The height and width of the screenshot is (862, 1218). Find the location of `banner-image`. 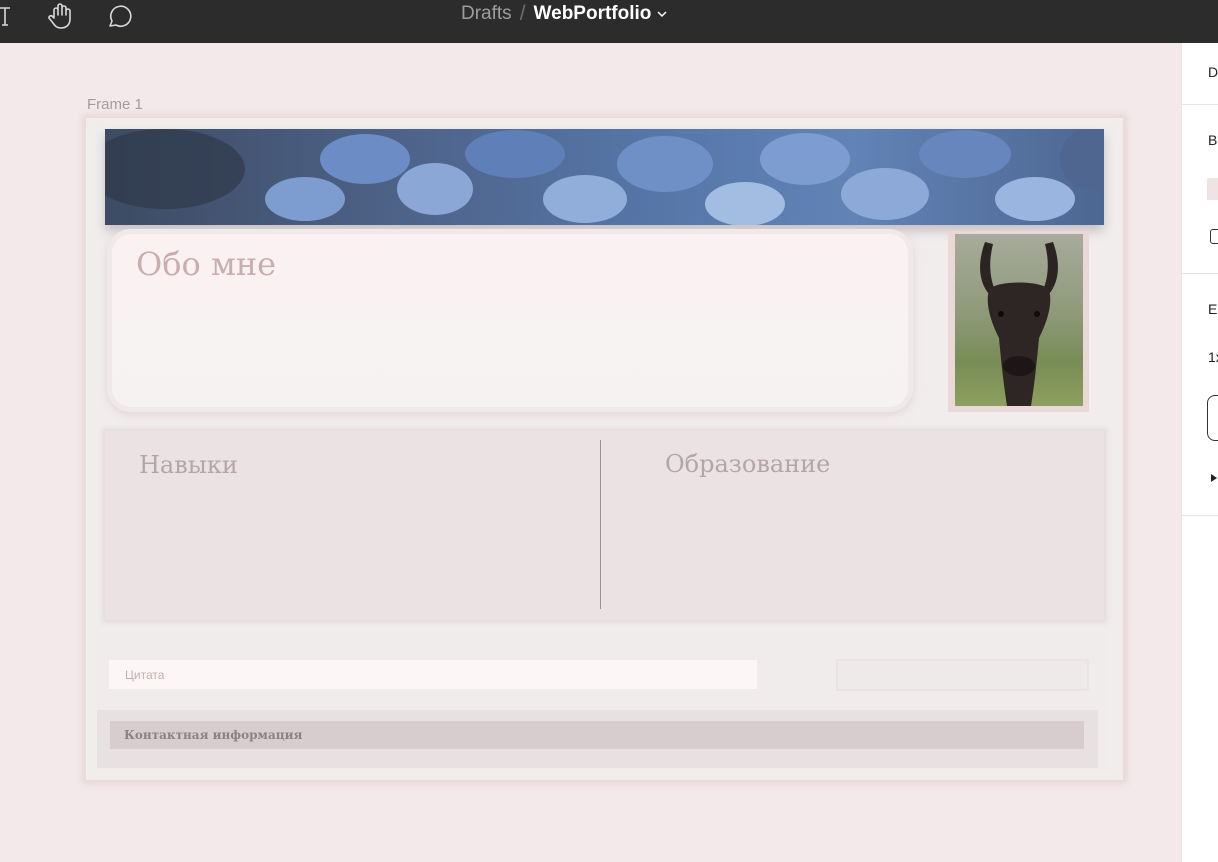

banner-image is located at coordinates (604, 177).